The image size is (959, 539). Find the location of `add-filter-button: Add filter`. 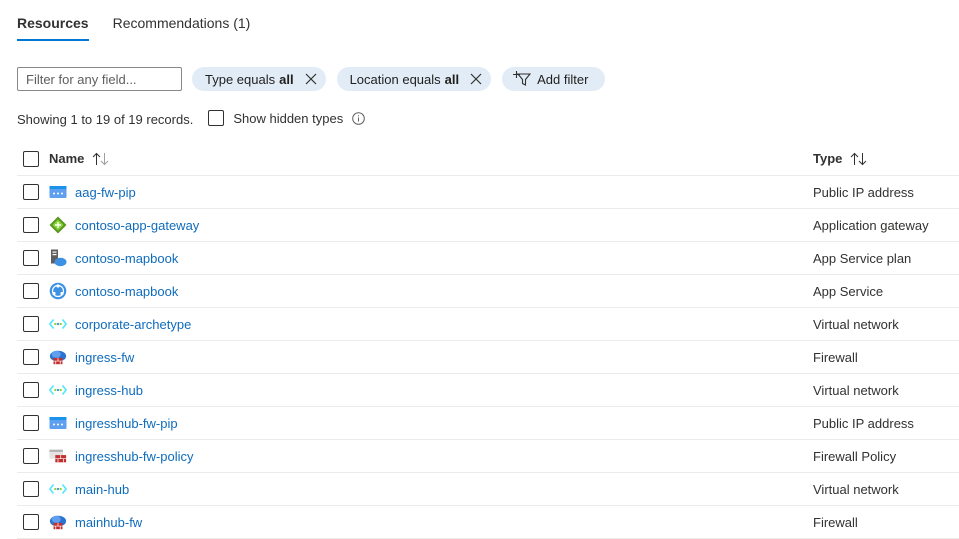

add-filter-button: Add filter is located at coordinates (554, 79).